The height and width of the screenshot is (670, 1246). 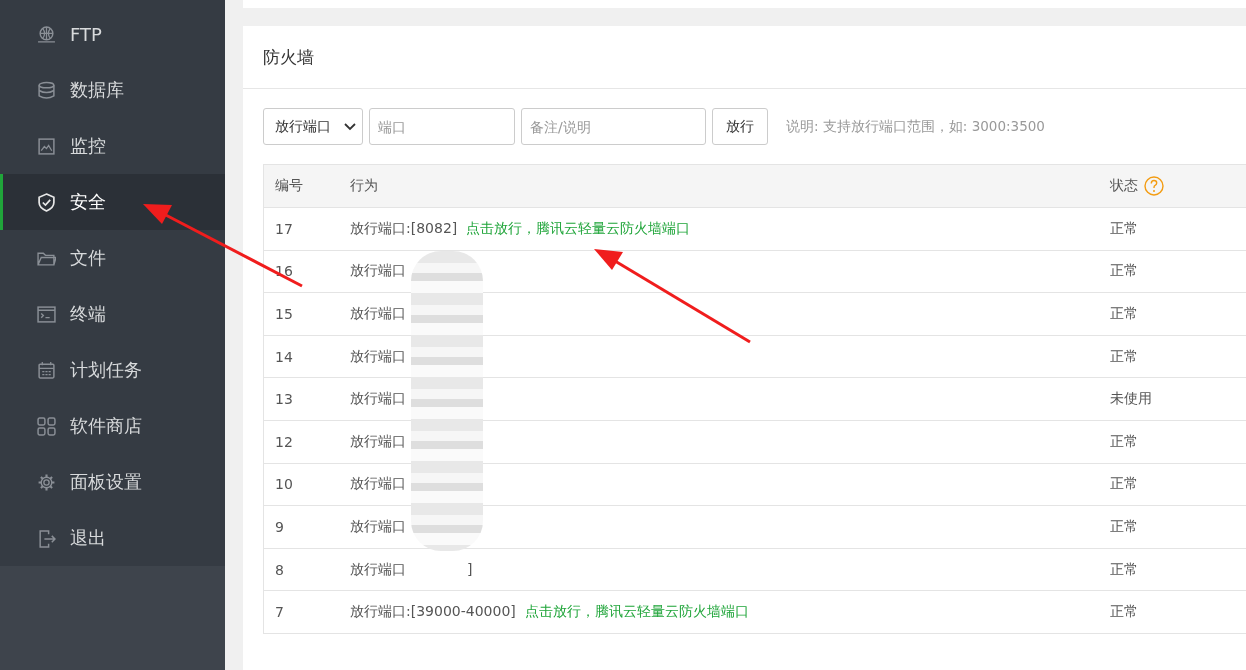 I want to click on chart-icon, so click(x=46, y=146).